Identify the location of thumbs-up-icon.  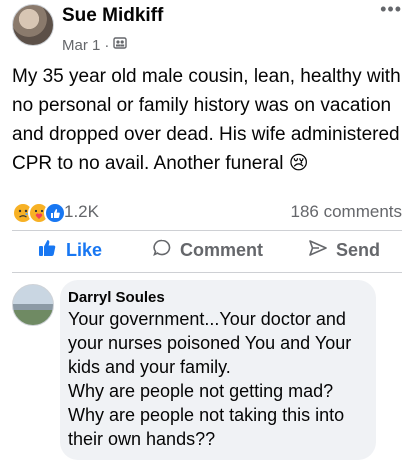
(48, 250).